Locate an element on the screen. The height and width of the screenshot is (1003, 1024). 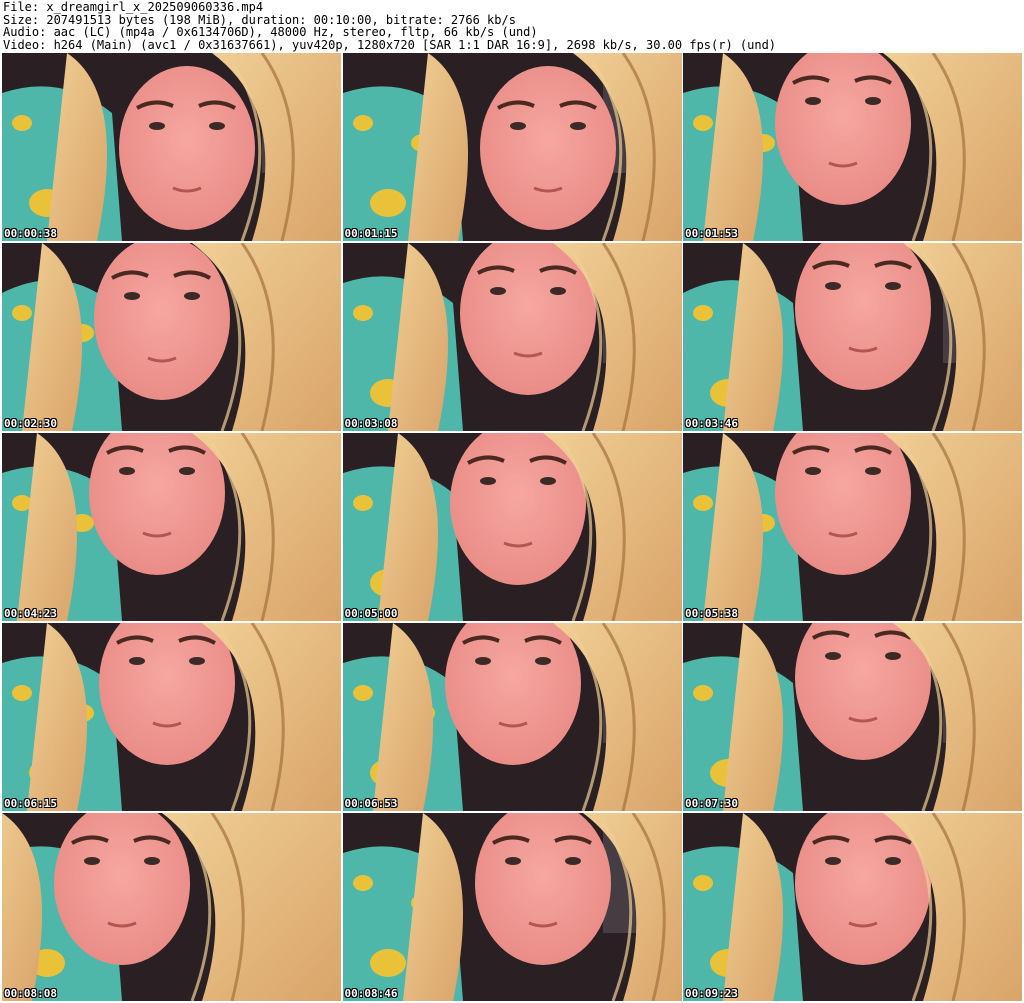
thumbnail-timestamp: 00:04:23 is located at coordinates (30, 613).